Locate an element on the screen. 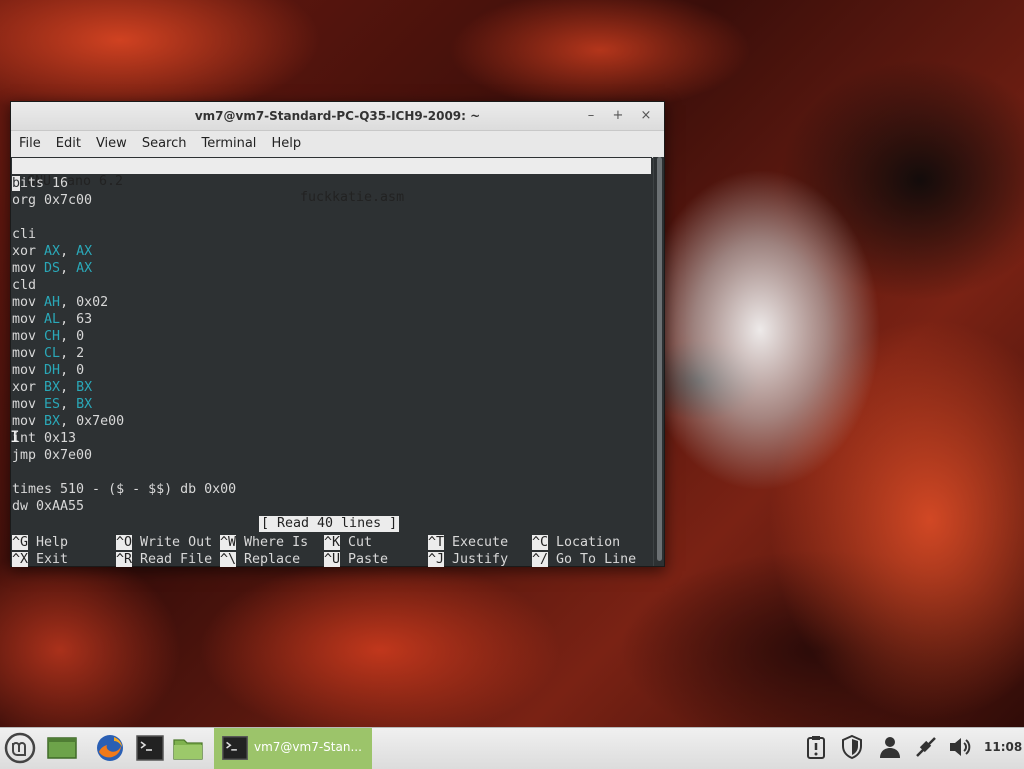  code-line: mov DH, 0 is located at coordinates (48, 370).